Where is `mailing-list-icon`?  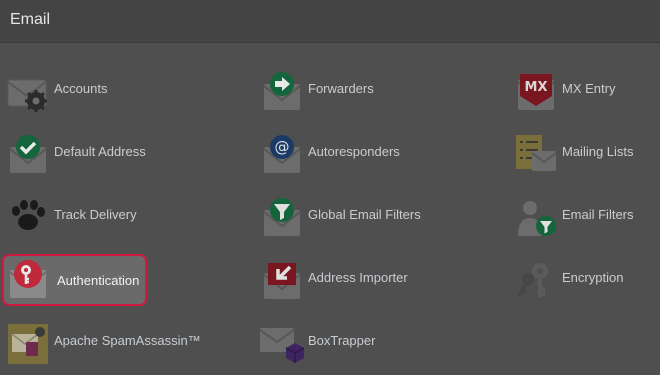 mailing-list-icon is located at coordinates (536, 155).